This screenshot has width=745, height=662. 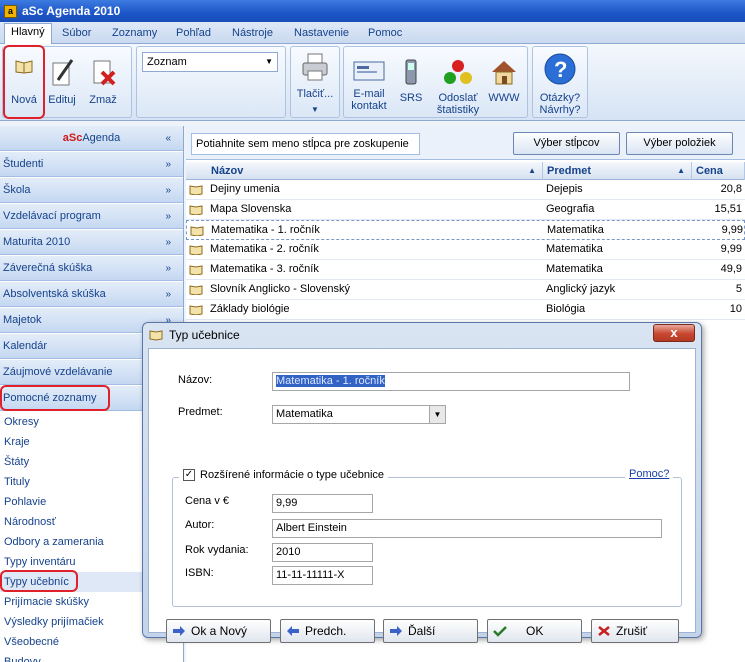 What do you see at coordinates (679, 143) in the screenshot?
I see `select-items-button: Výber položiek` at bounding box center [679, 143].